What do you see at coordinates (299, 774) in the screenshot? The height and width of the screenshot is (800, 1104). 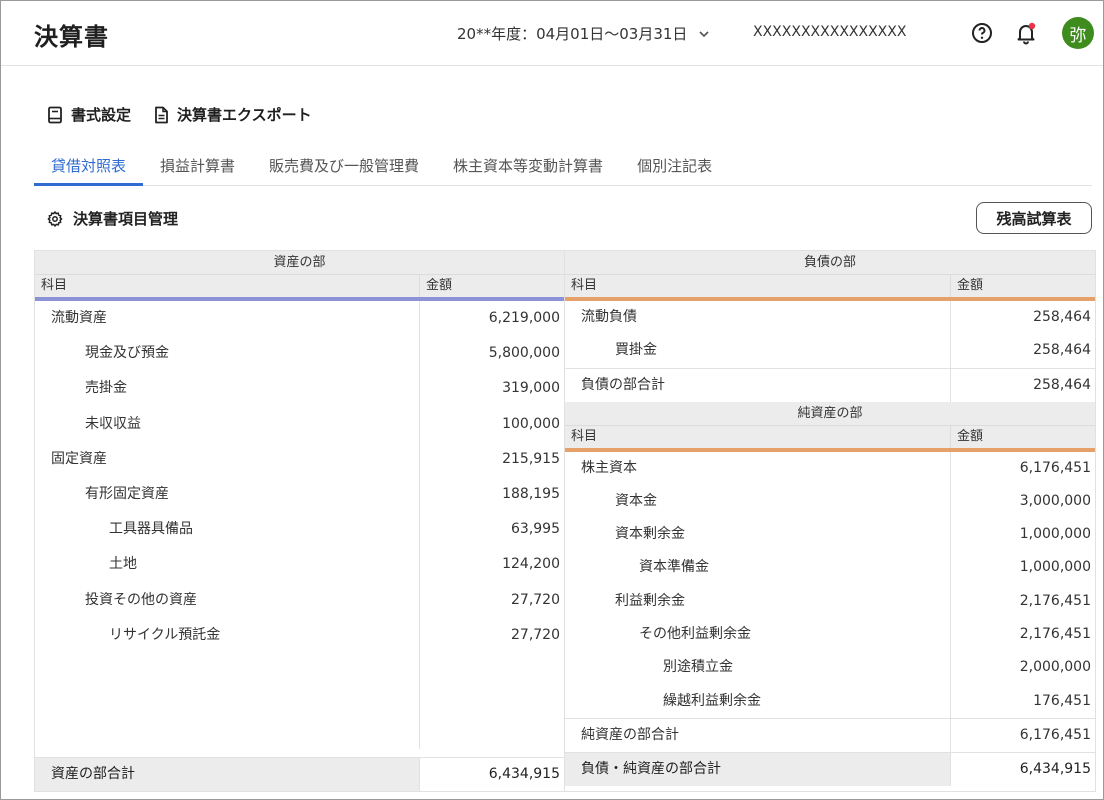 I see `assets-total-row: 資産の部合計 6,434,915` at bounding box center [299, 774].